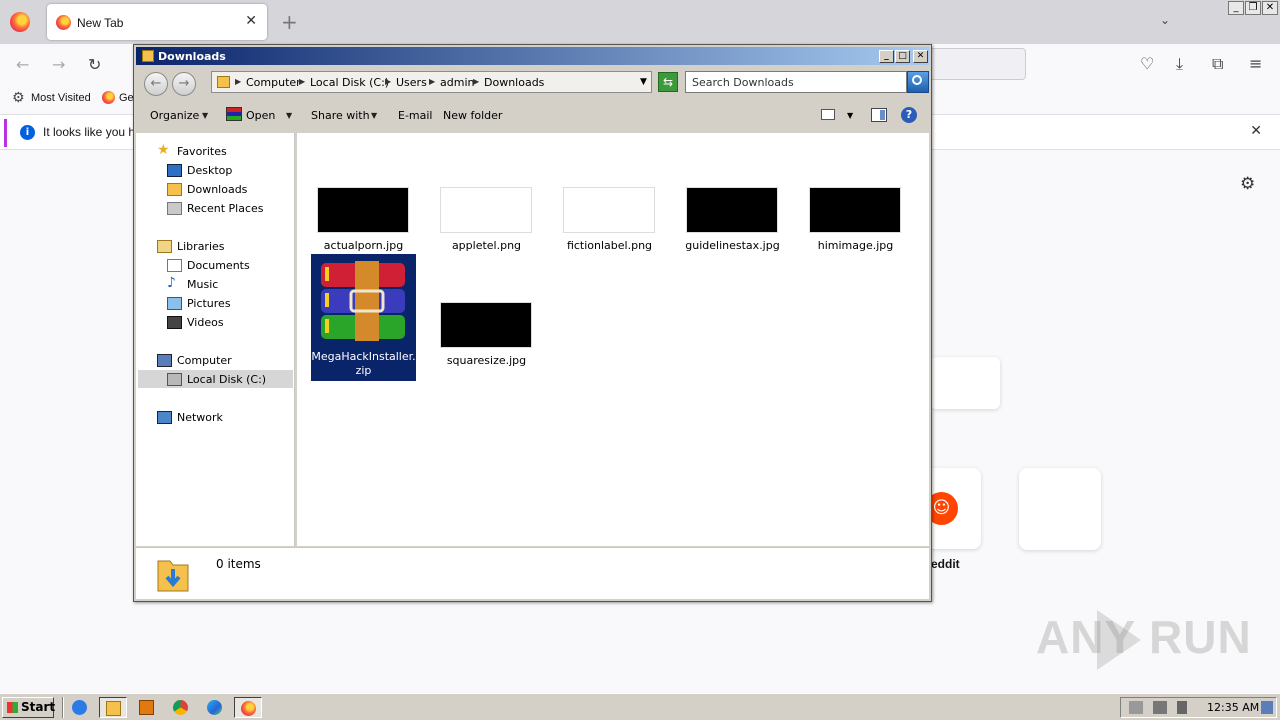 This screenshot has height=720, width=1280. I want to click on clock: 12:35 AM, so click(1233, 707).